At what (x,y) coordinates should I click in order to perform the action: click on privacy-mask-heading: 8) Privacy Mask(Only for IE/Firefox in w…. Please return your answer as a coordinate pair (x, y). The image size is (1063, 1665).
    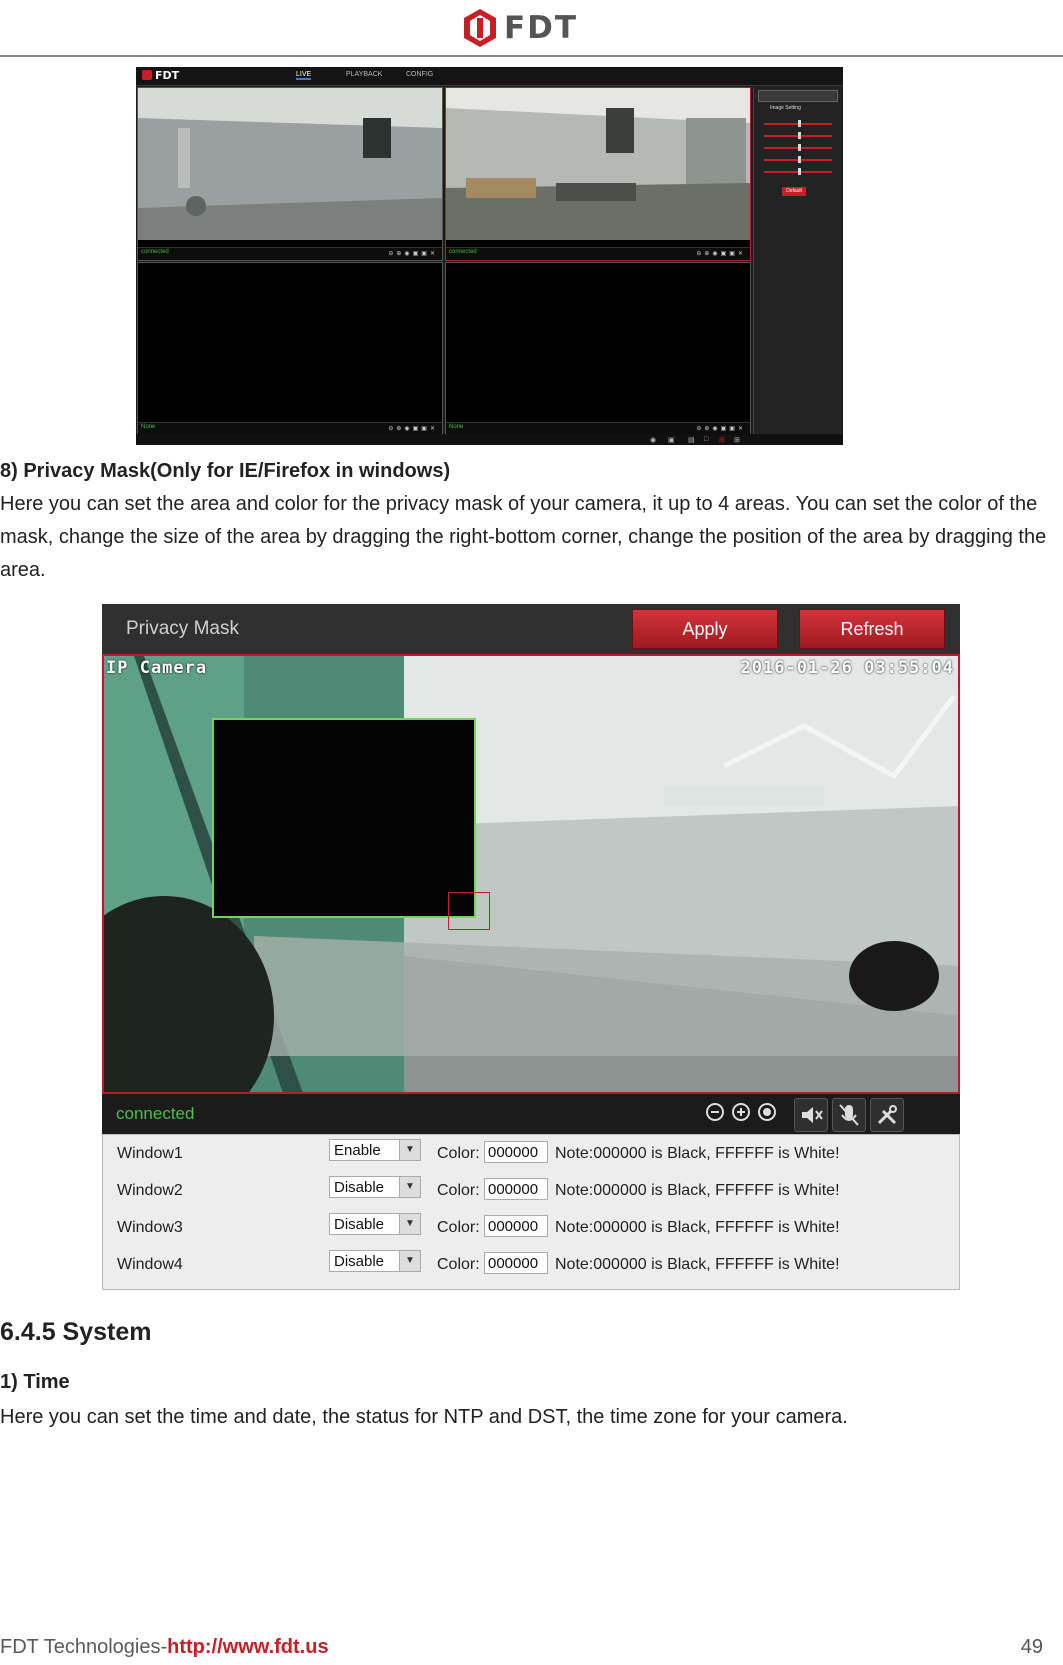
    Looking at the image, I should click on (225, 471).